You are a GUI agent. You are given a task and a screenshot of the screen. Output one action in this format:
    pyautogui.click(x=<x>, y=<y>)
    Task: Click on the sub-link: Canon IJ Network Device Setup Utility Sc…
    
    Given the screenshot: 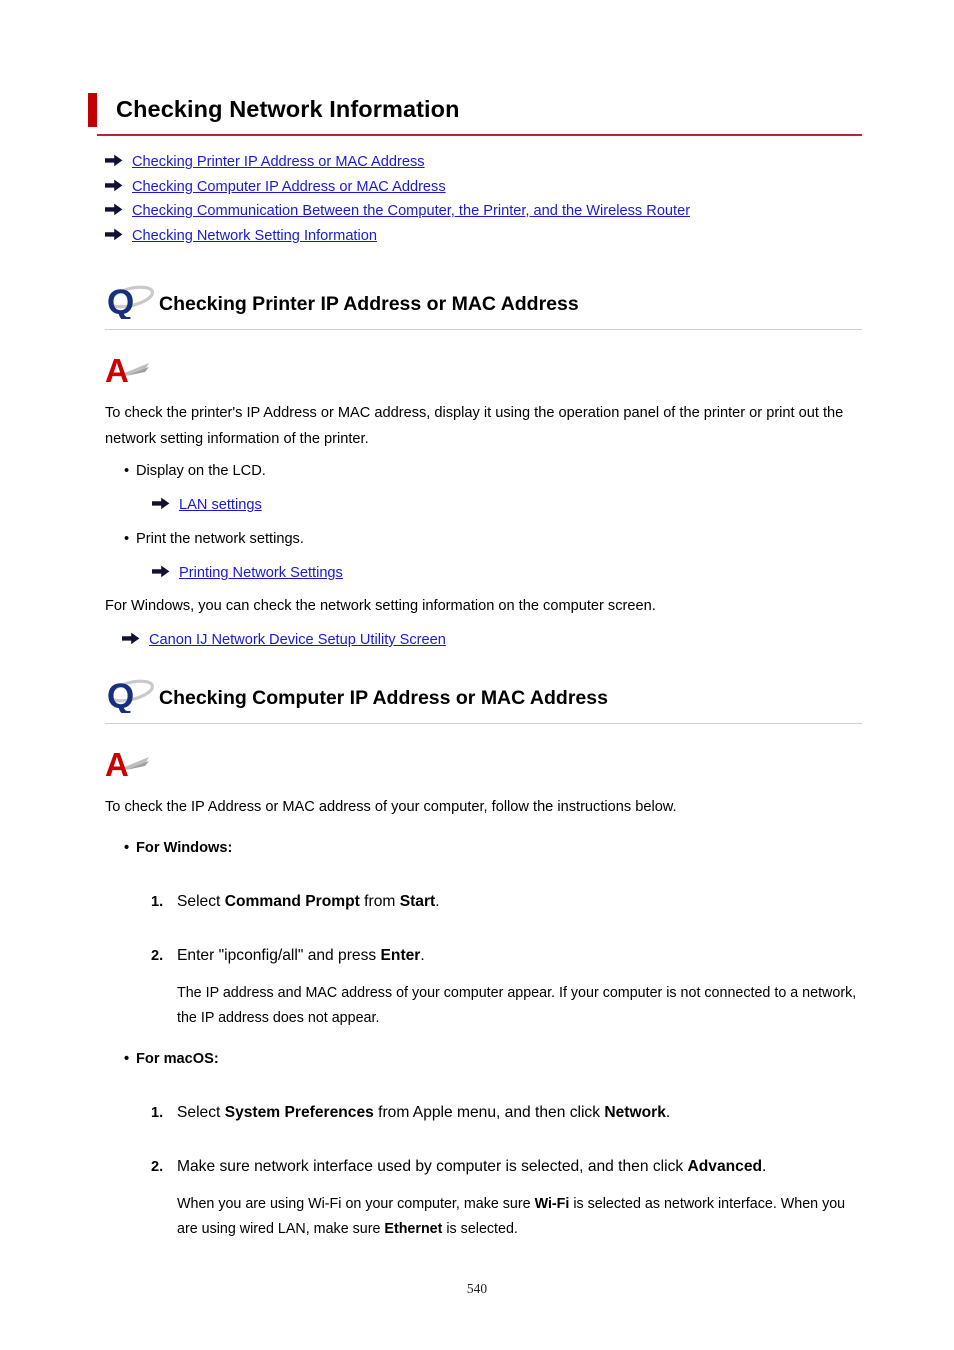 What is the action you would take?
    pyautogui.click(x=297, y=640)
    